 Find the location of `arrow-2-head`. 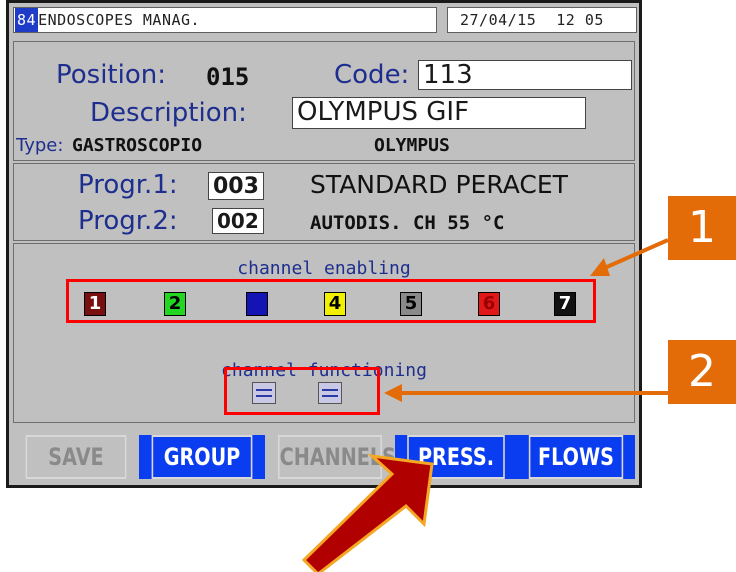

arrow-2-head is located at coordinates (393, 393).